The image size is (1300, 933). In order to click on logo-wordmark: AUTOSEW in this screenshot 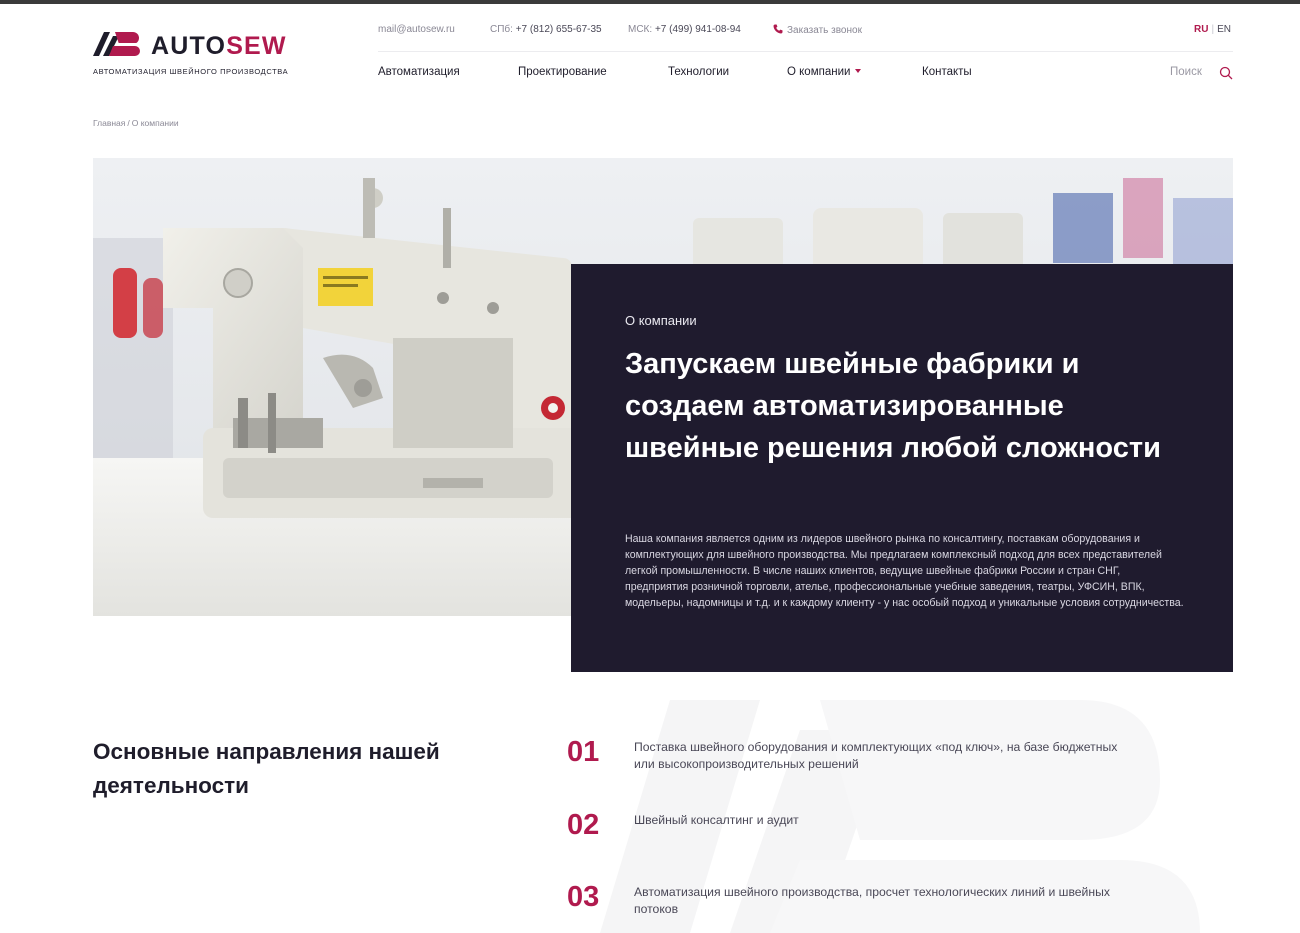, I will do `click(219, 46)`.